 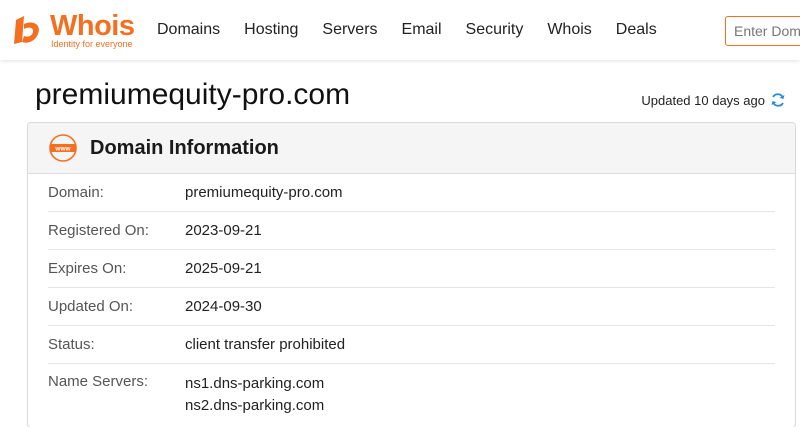 I want to click on svg-text: www, so click(x=62, y=149).